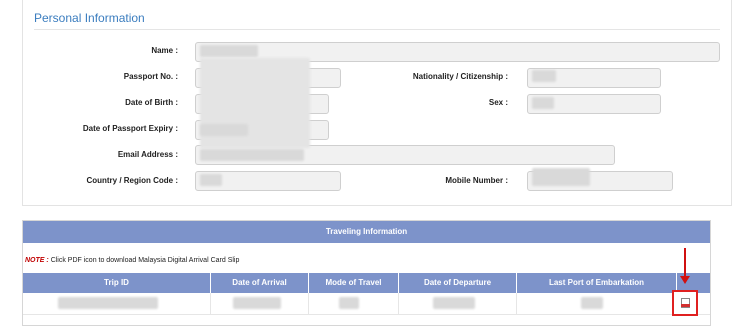 This screenshot has width=740, height=336. I want to click on col-date-of-arrival: Date of Arrival, so click(260, 283).